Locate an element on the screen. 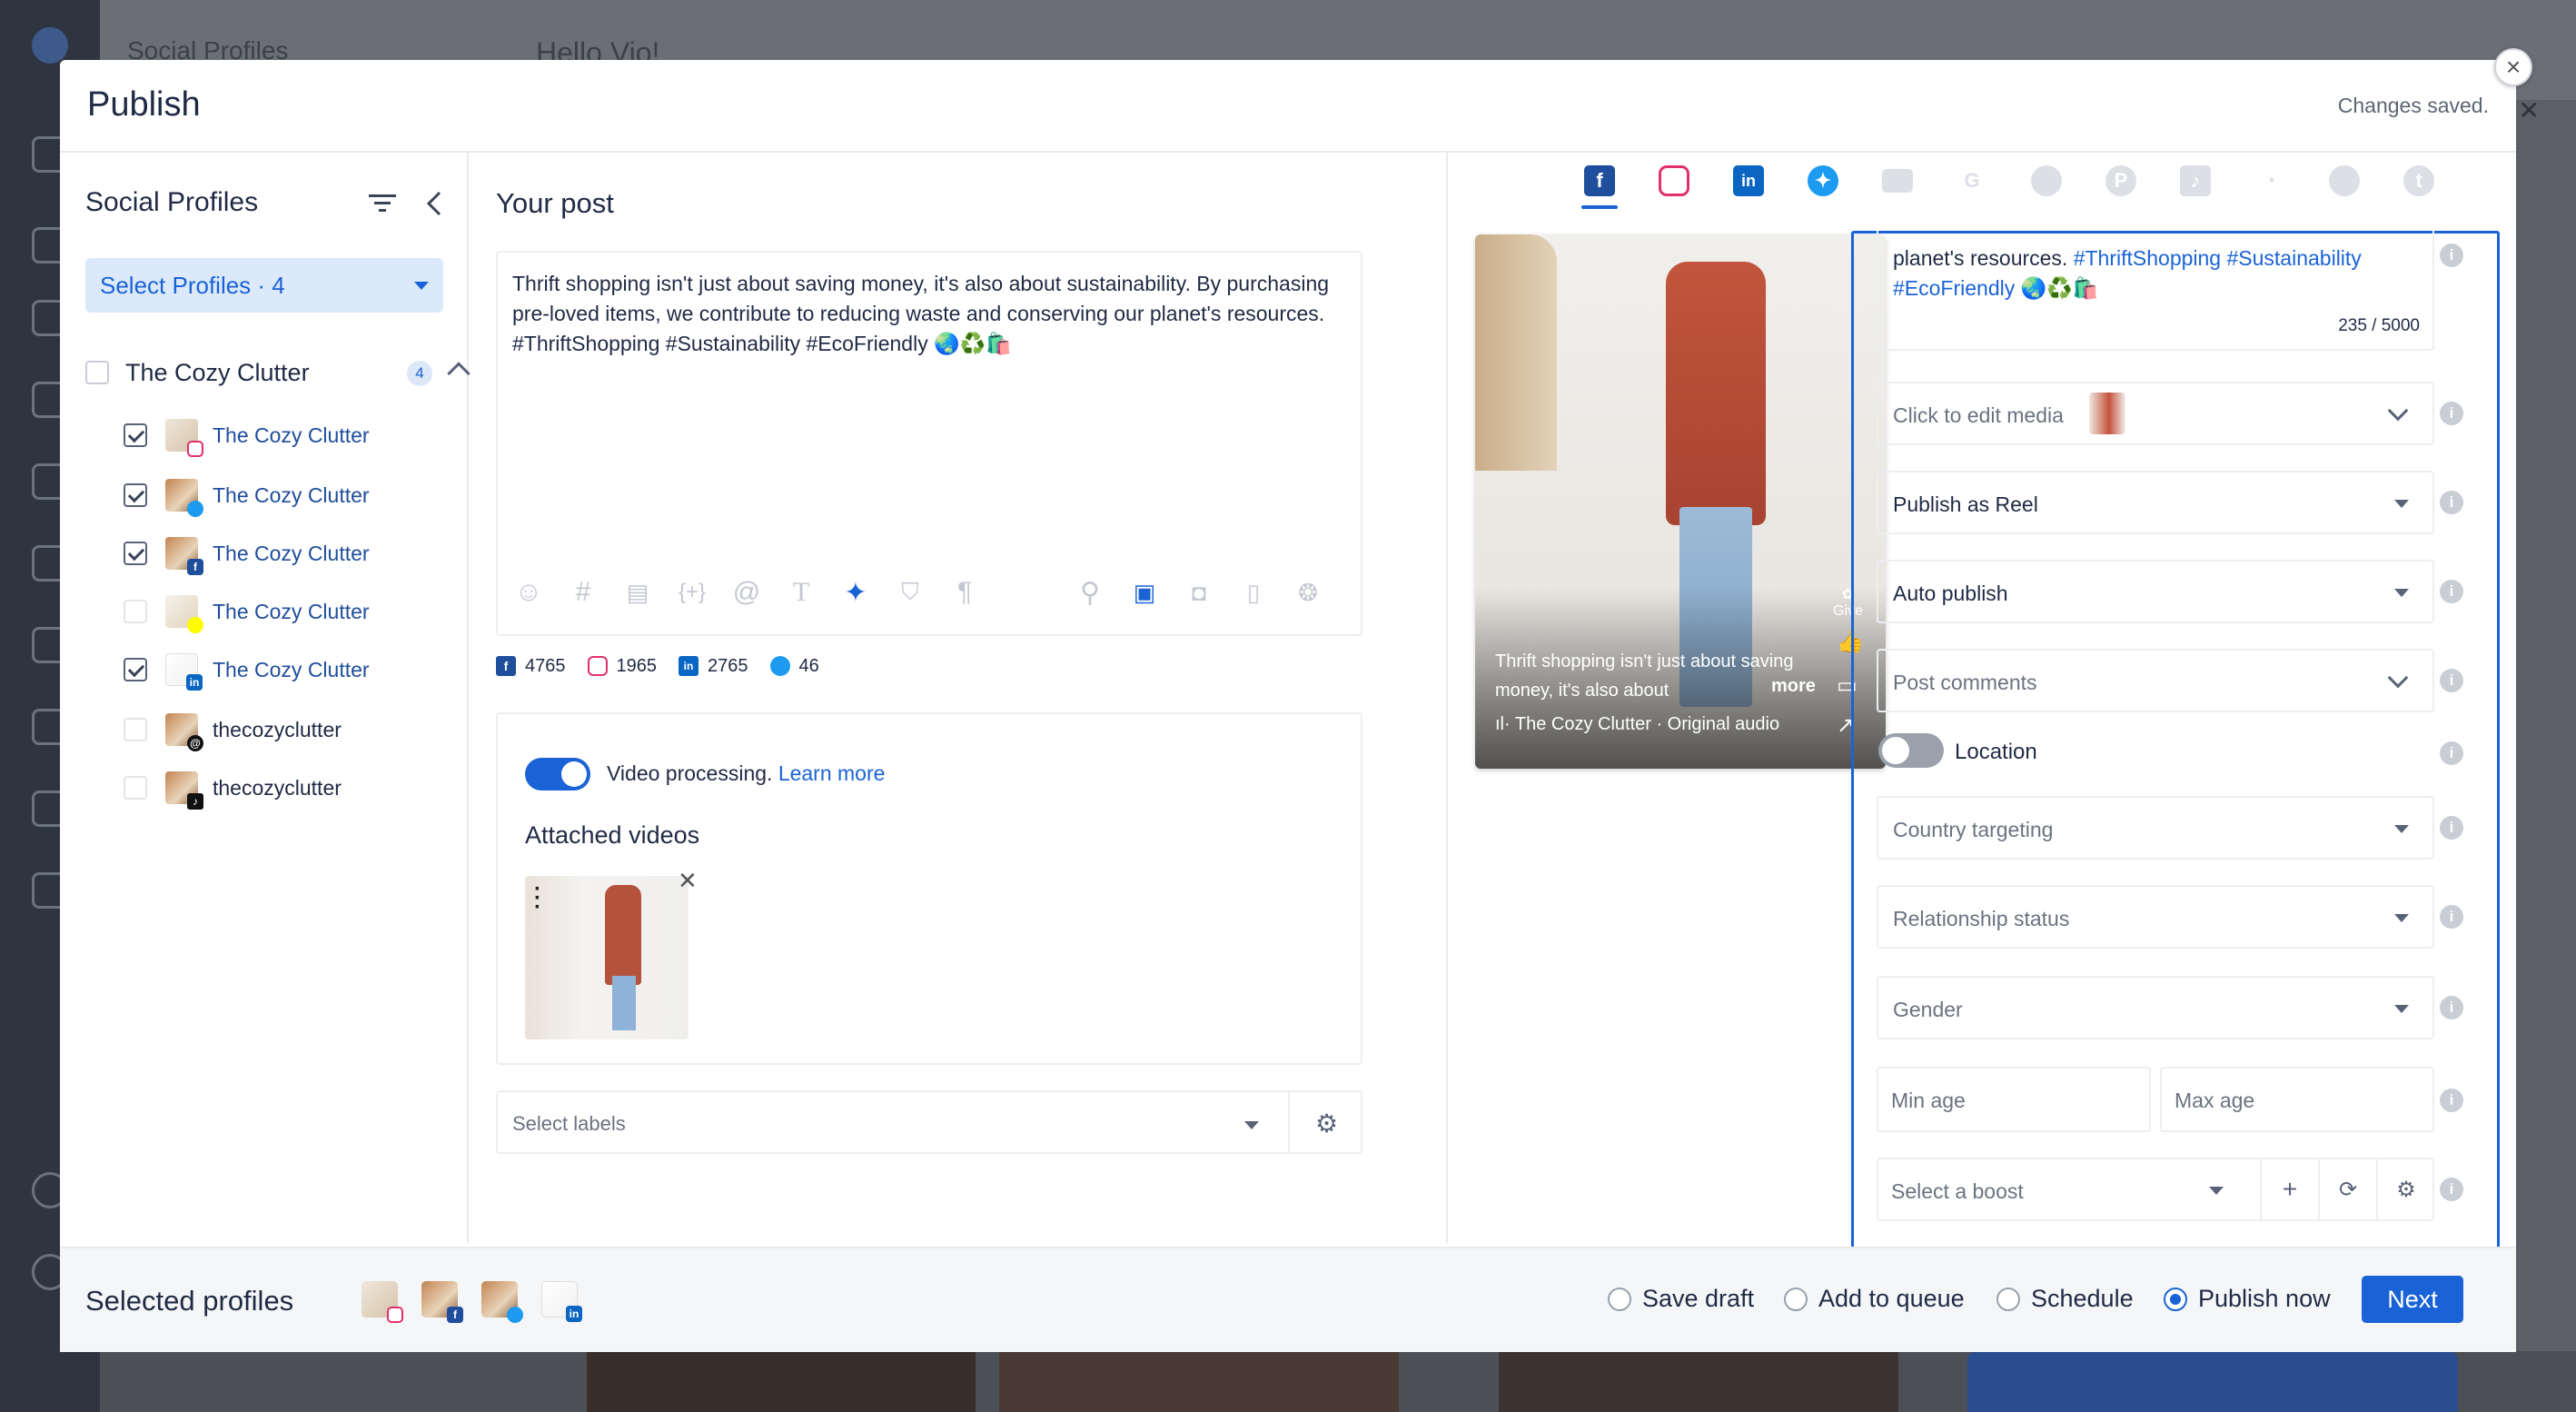 The height and width of the screenshot is (1412, 2576). gender-label: Gender is located at coordinates (1928, 1009).